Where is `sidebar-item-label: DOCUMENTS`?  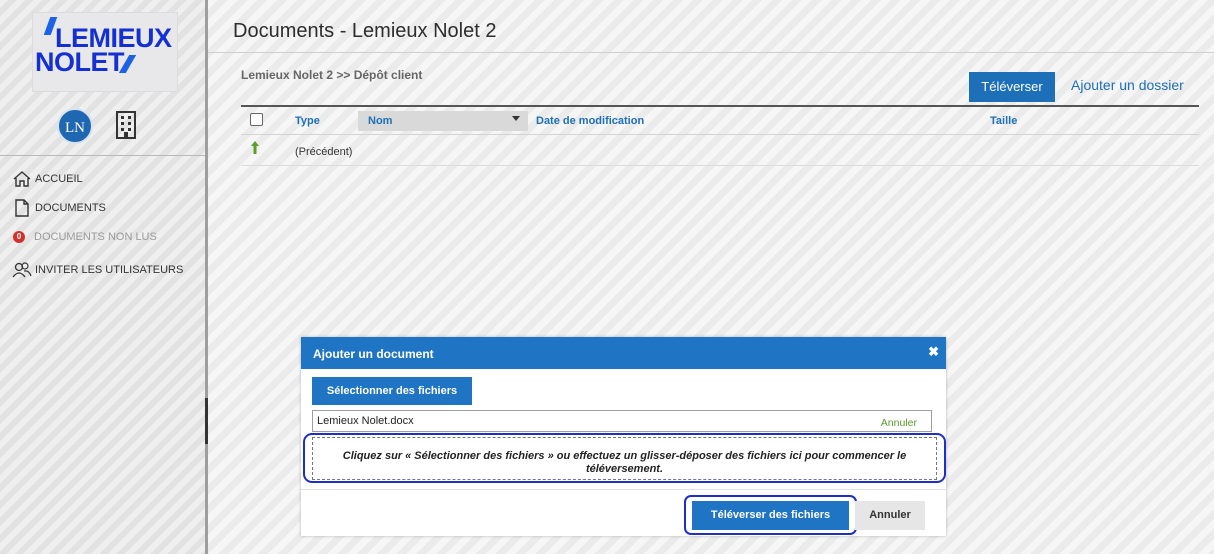 sidebar-item-label: DOCUMENTS is located at coordinates (70, 208).